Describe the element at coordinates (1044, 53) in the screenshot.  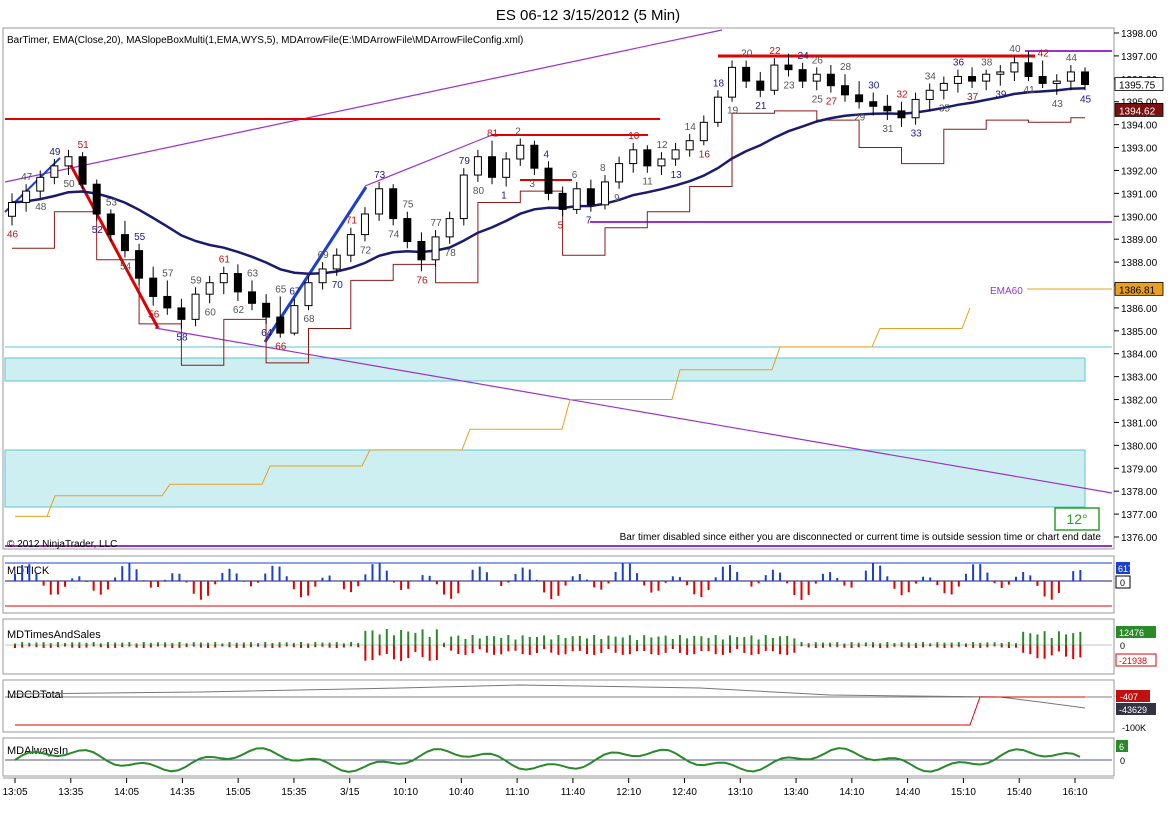
I see `count-label: 42` at that location.